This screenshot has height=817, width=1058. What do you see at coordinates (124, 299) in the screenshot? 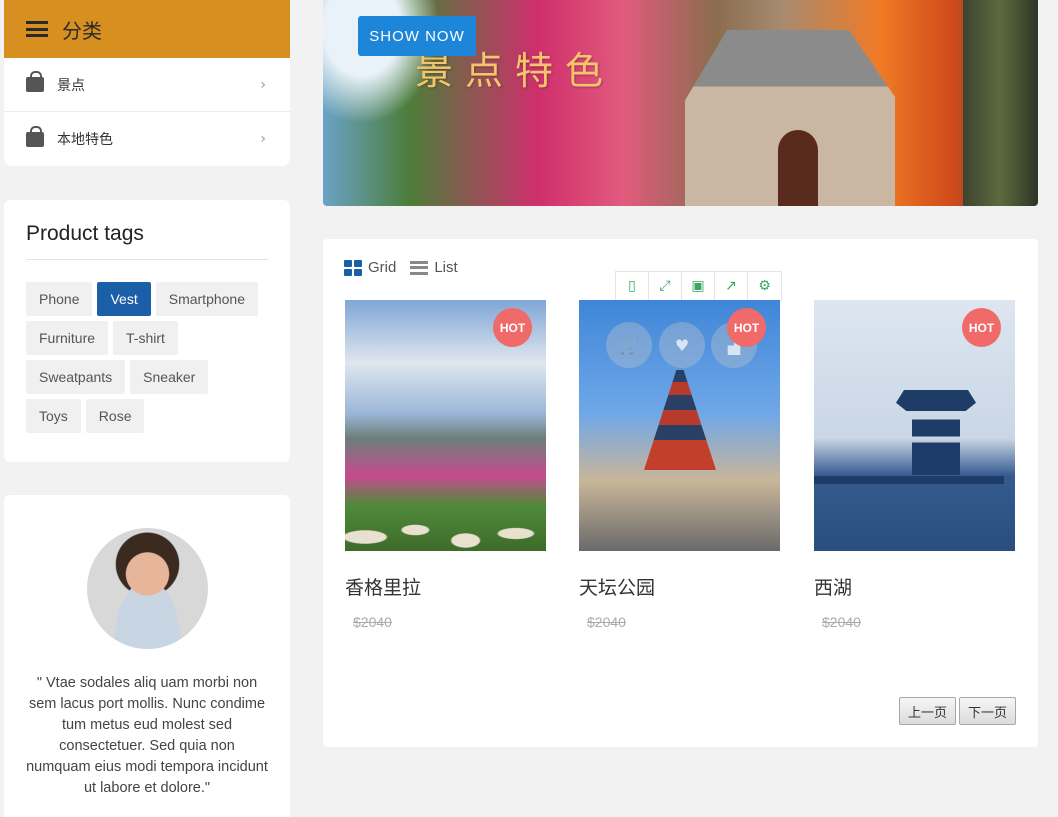
I see `tag-vest: Vest` at bounding box center [124, 299].